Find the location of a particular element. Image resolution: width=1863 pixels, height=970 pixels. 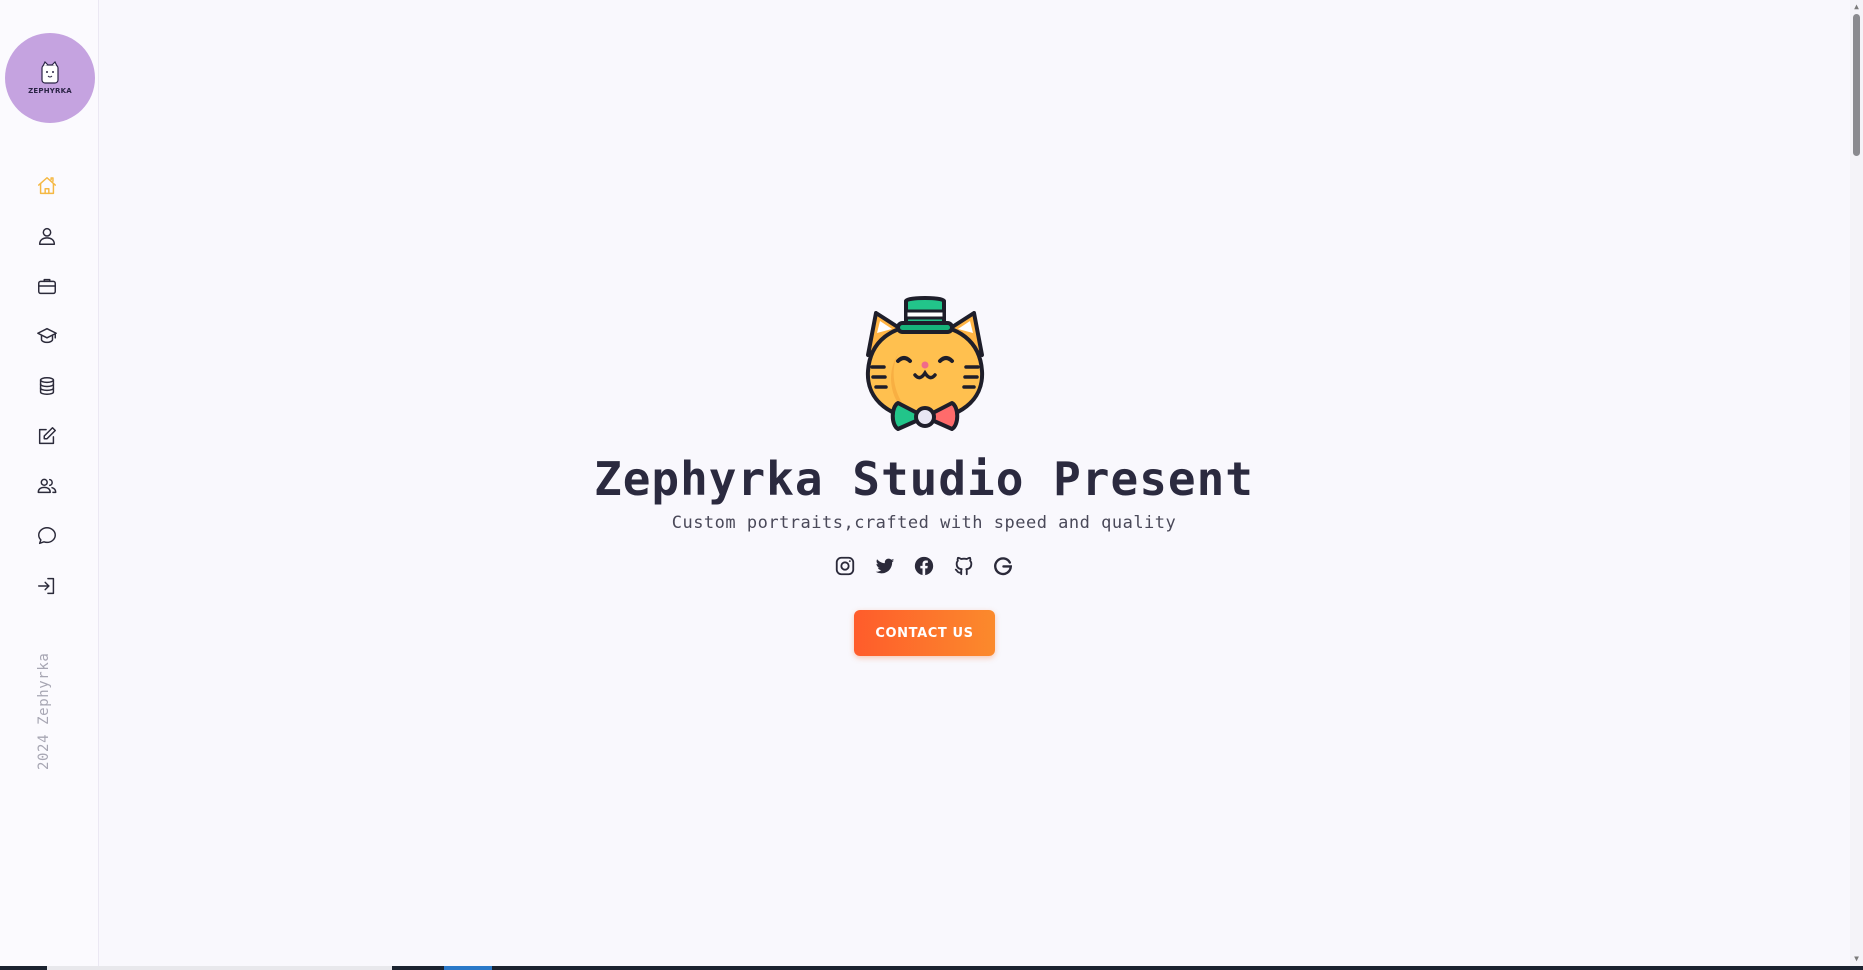

cat-mascot-icon is located at coordinates (925, 363).